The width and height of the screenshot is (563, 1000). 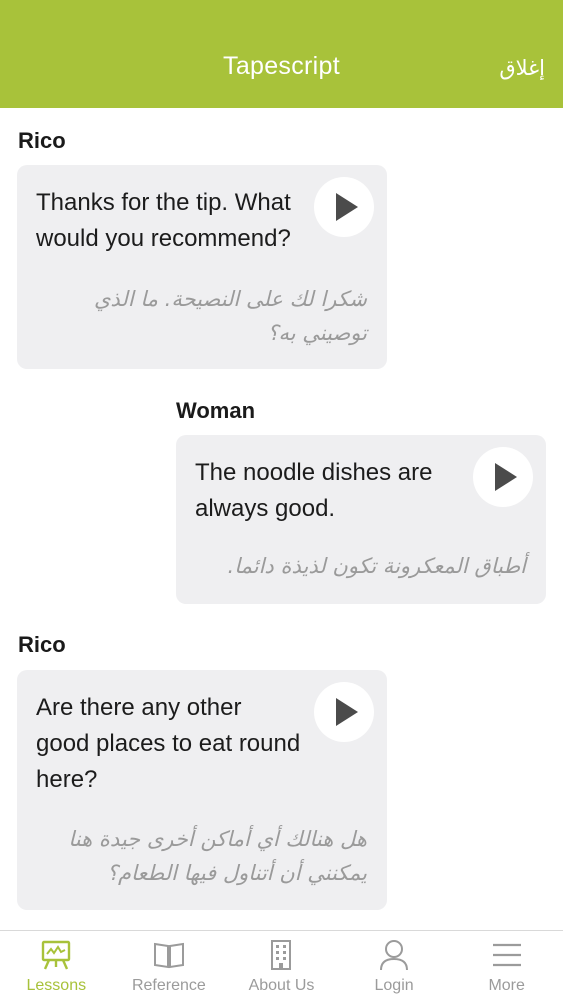 What do you see at coordinates (265, 508) in the screenshot?
I see `english-line: always good.` at bounding box center [265, 508].